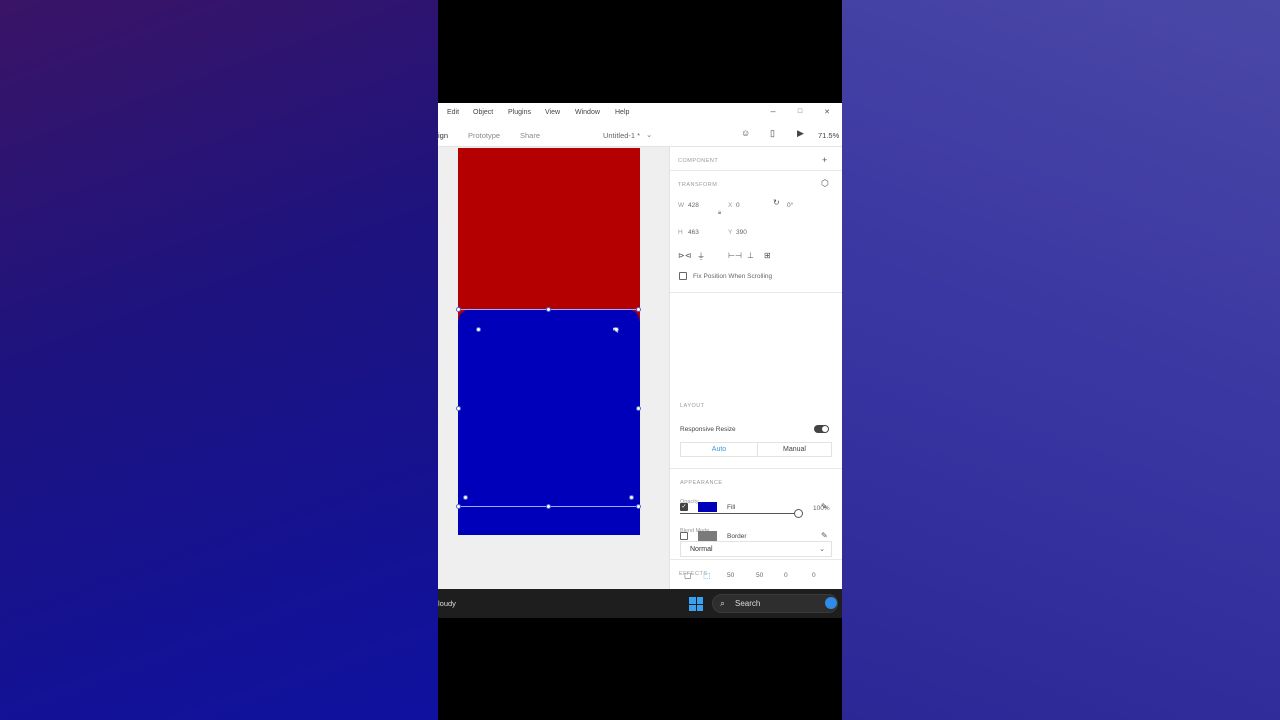  What do you see at coordinates (824, 160) in the screenshot?
I see `add-component-icon: +` at bounding box center [824, 160].